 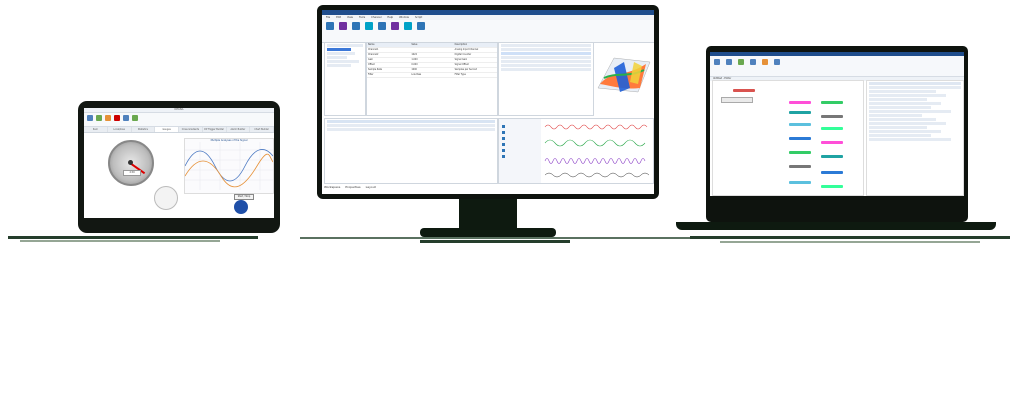 What do you see at coordinates (421, 26) in the screenshot?
I see `options-icon` at bounding box center [421, 26].